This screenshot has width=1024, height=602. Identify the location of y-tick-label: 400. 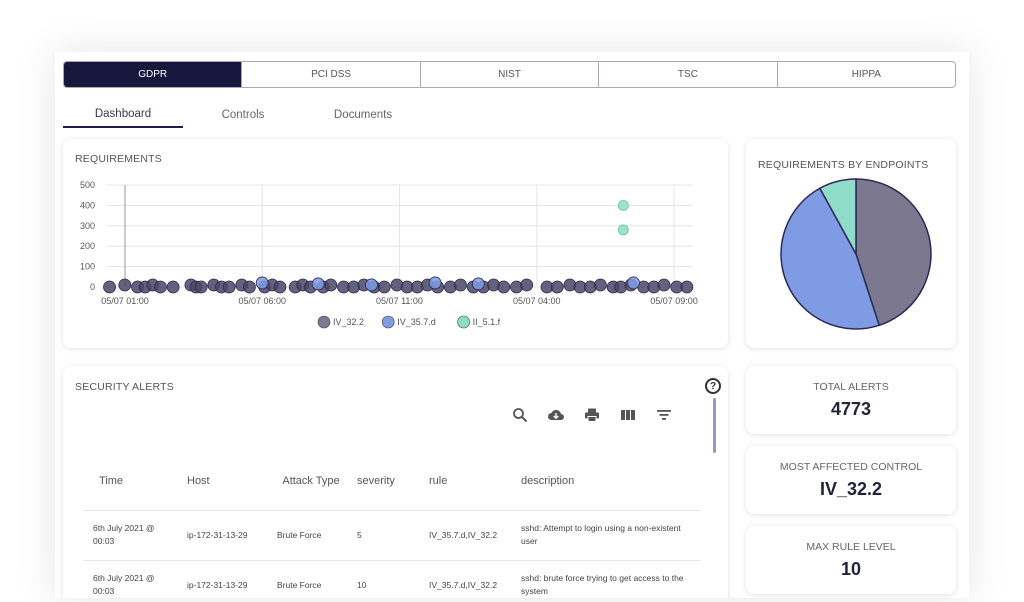
(87, 205).